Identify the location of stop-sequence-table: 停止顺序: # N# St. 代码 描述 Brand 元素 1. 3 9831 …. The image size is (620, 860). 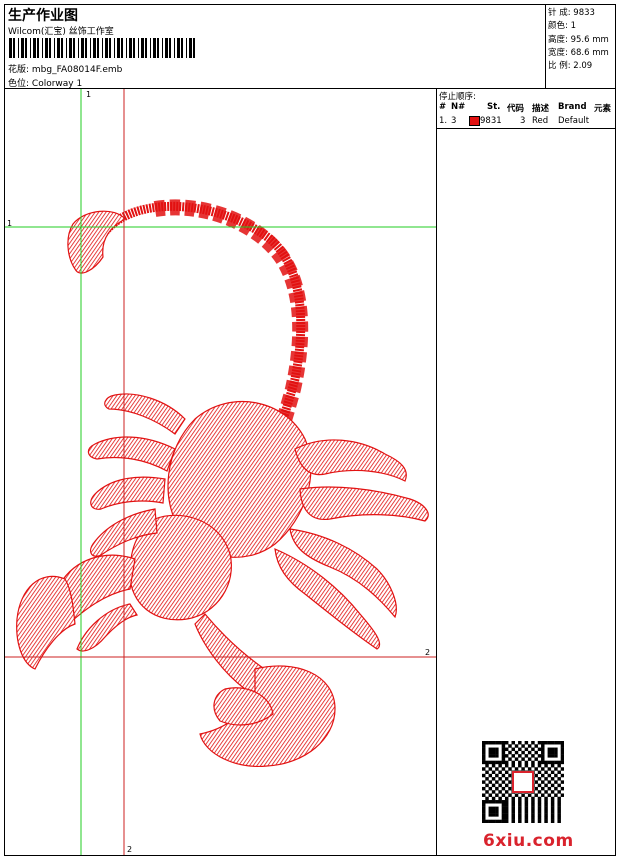
(526, 109).